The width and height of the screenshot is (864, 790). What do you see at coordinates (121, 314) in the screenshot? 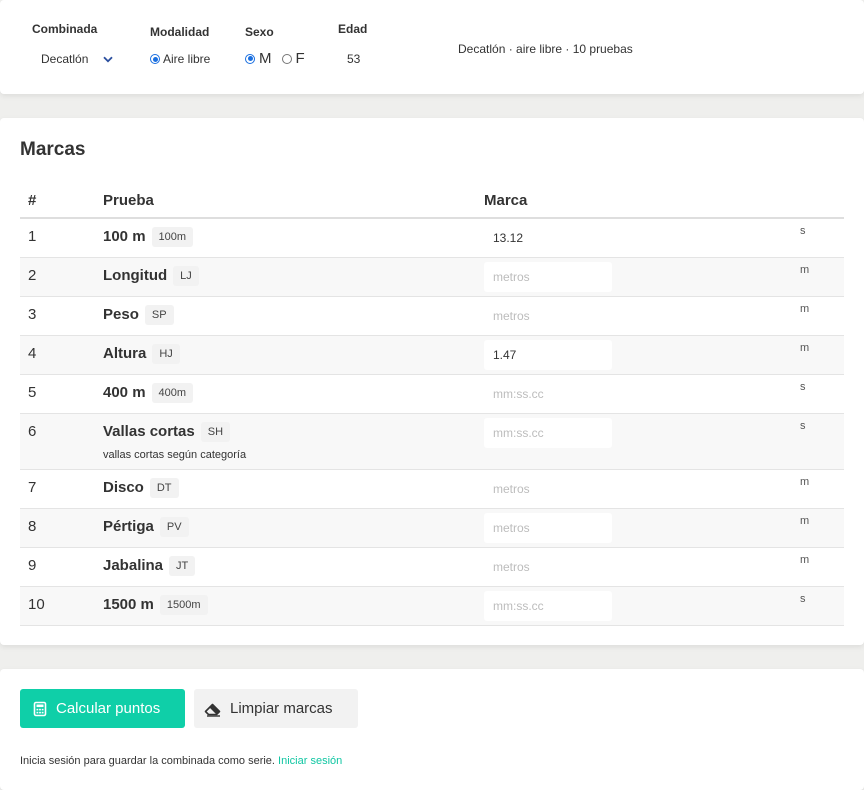
I see `prueba-name-text: Peso` at bounding box center [121, 314].